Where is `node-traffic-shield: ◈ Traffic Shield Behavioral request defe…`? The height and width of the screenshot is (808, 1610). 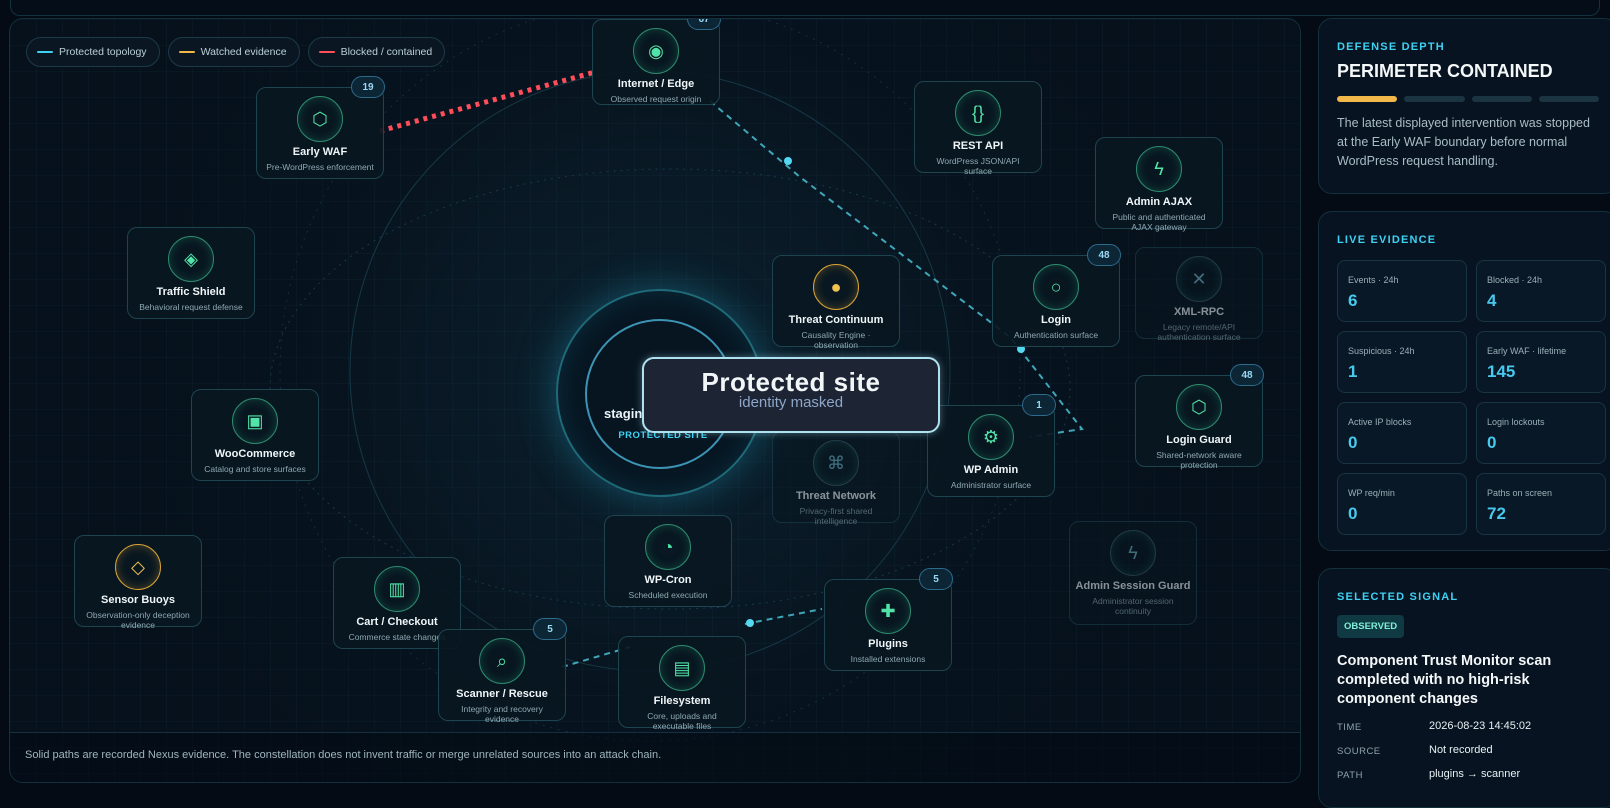 node-traffic-shield: ◈ Traffic Shield Behavioral request defe… is located at coordinates (191, 273).